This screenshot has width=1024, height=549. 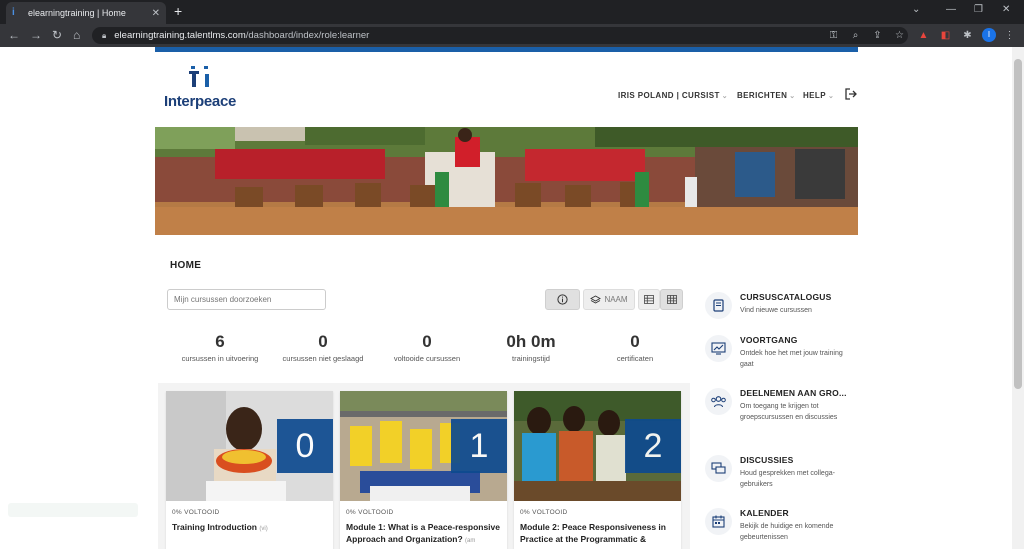 I want to click on course-search-input, so click(x=246, y=299).